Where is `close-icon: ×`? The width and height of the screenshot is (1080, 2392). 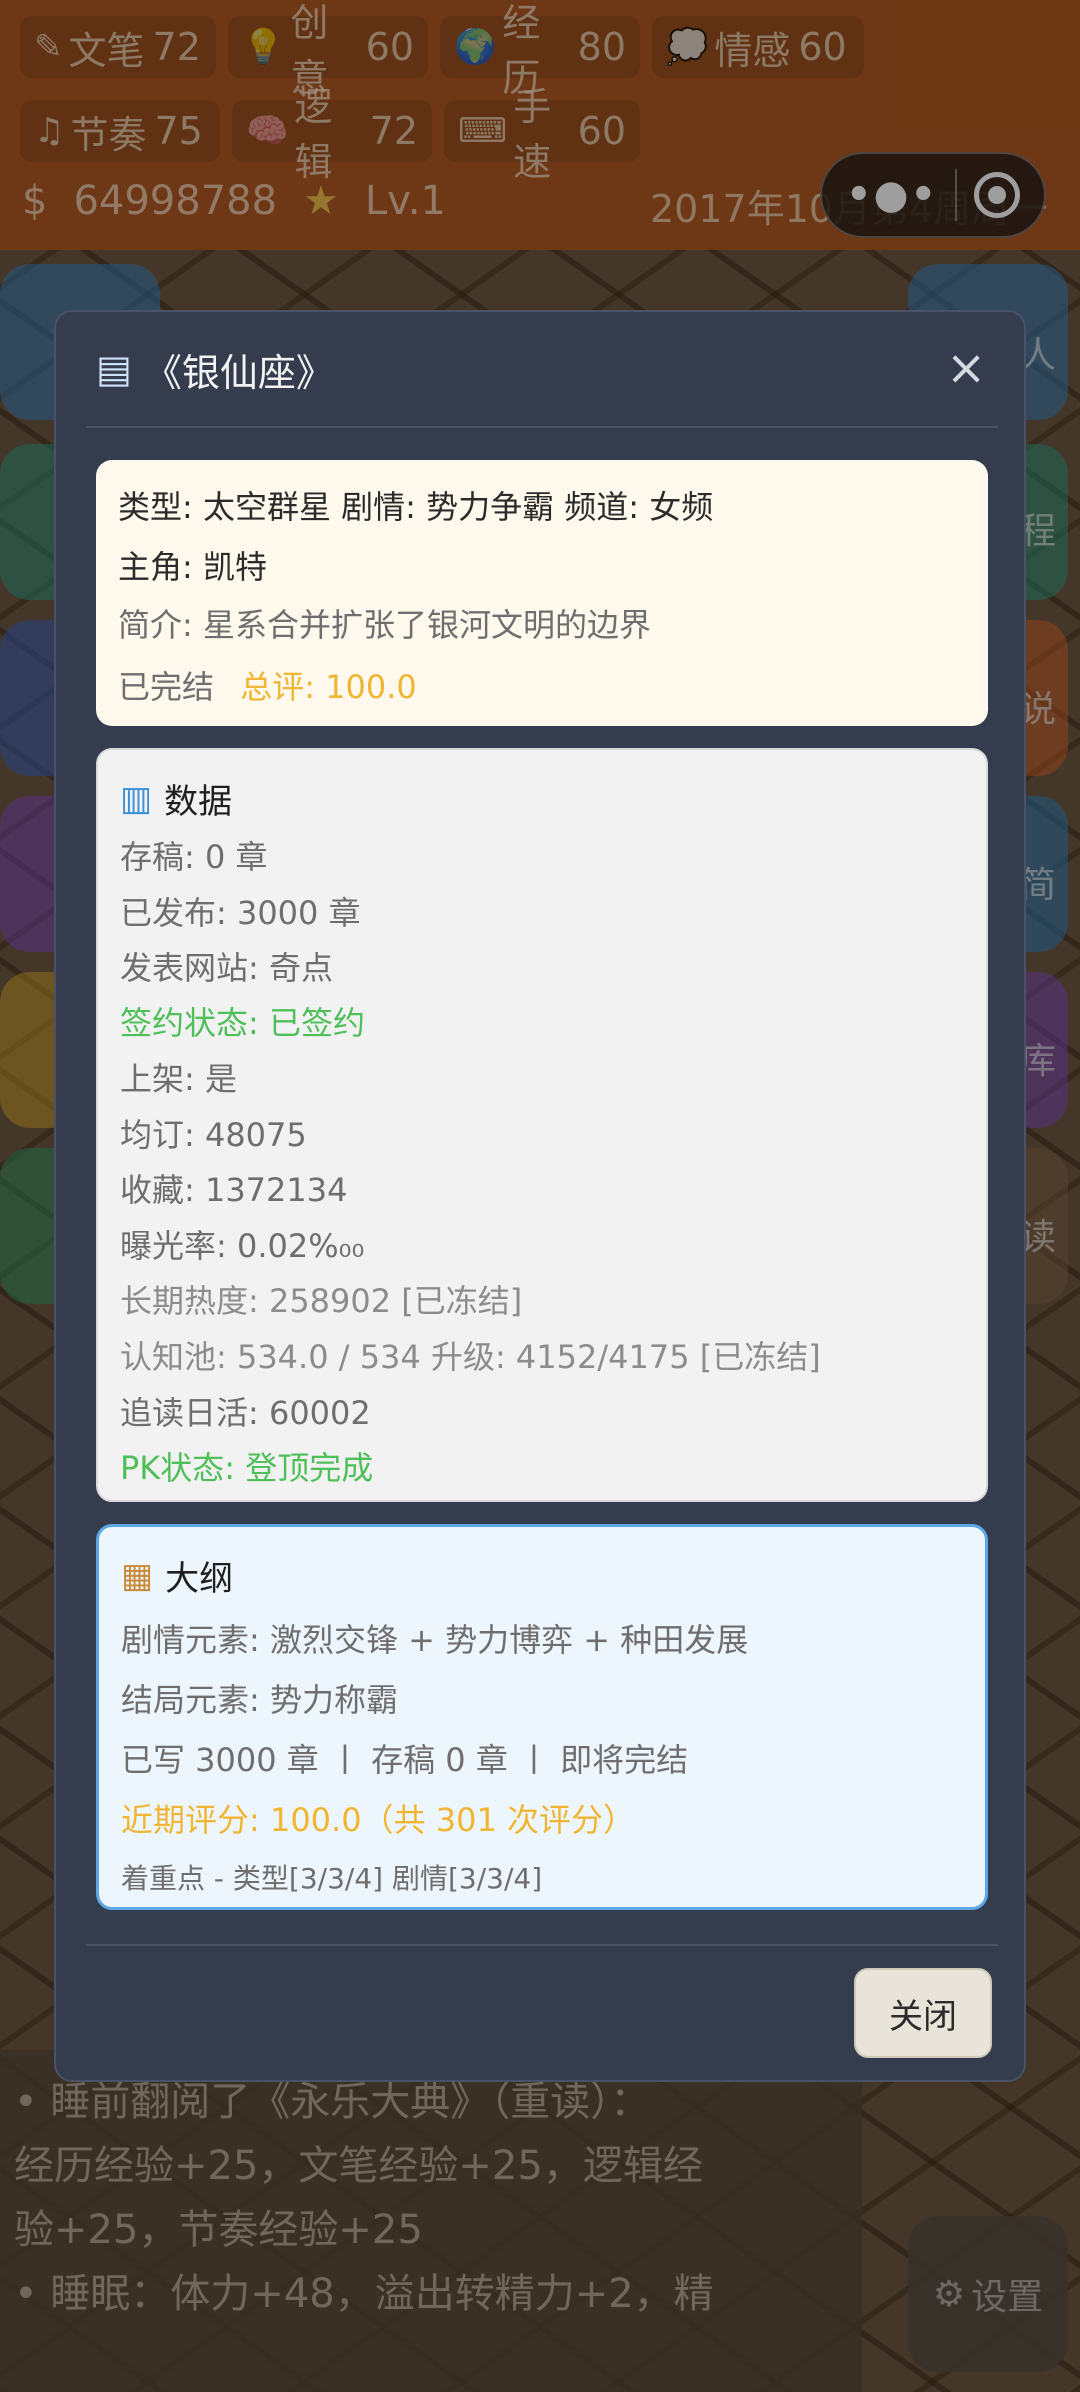 close-icon: × is located at coordinates (966, 368).